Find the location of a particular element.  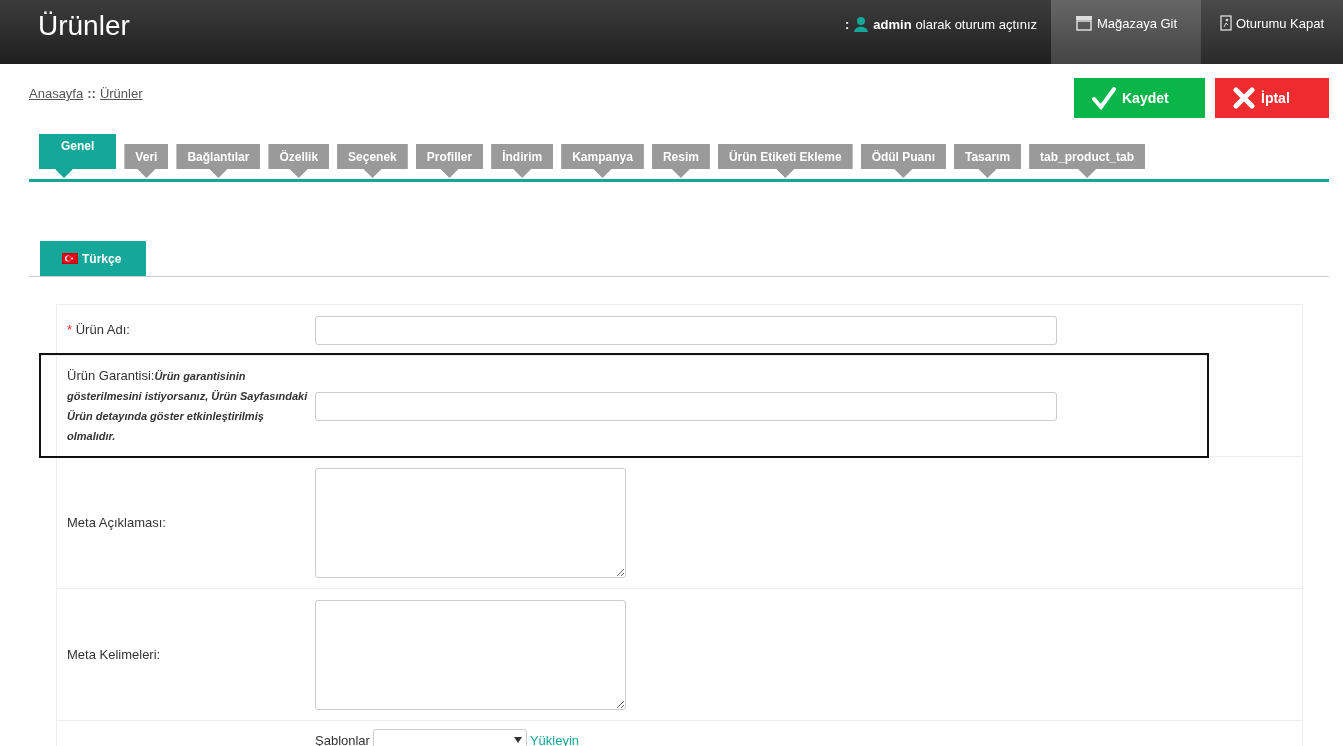

page-title: Ürünler is located at coordinates (84, 26).